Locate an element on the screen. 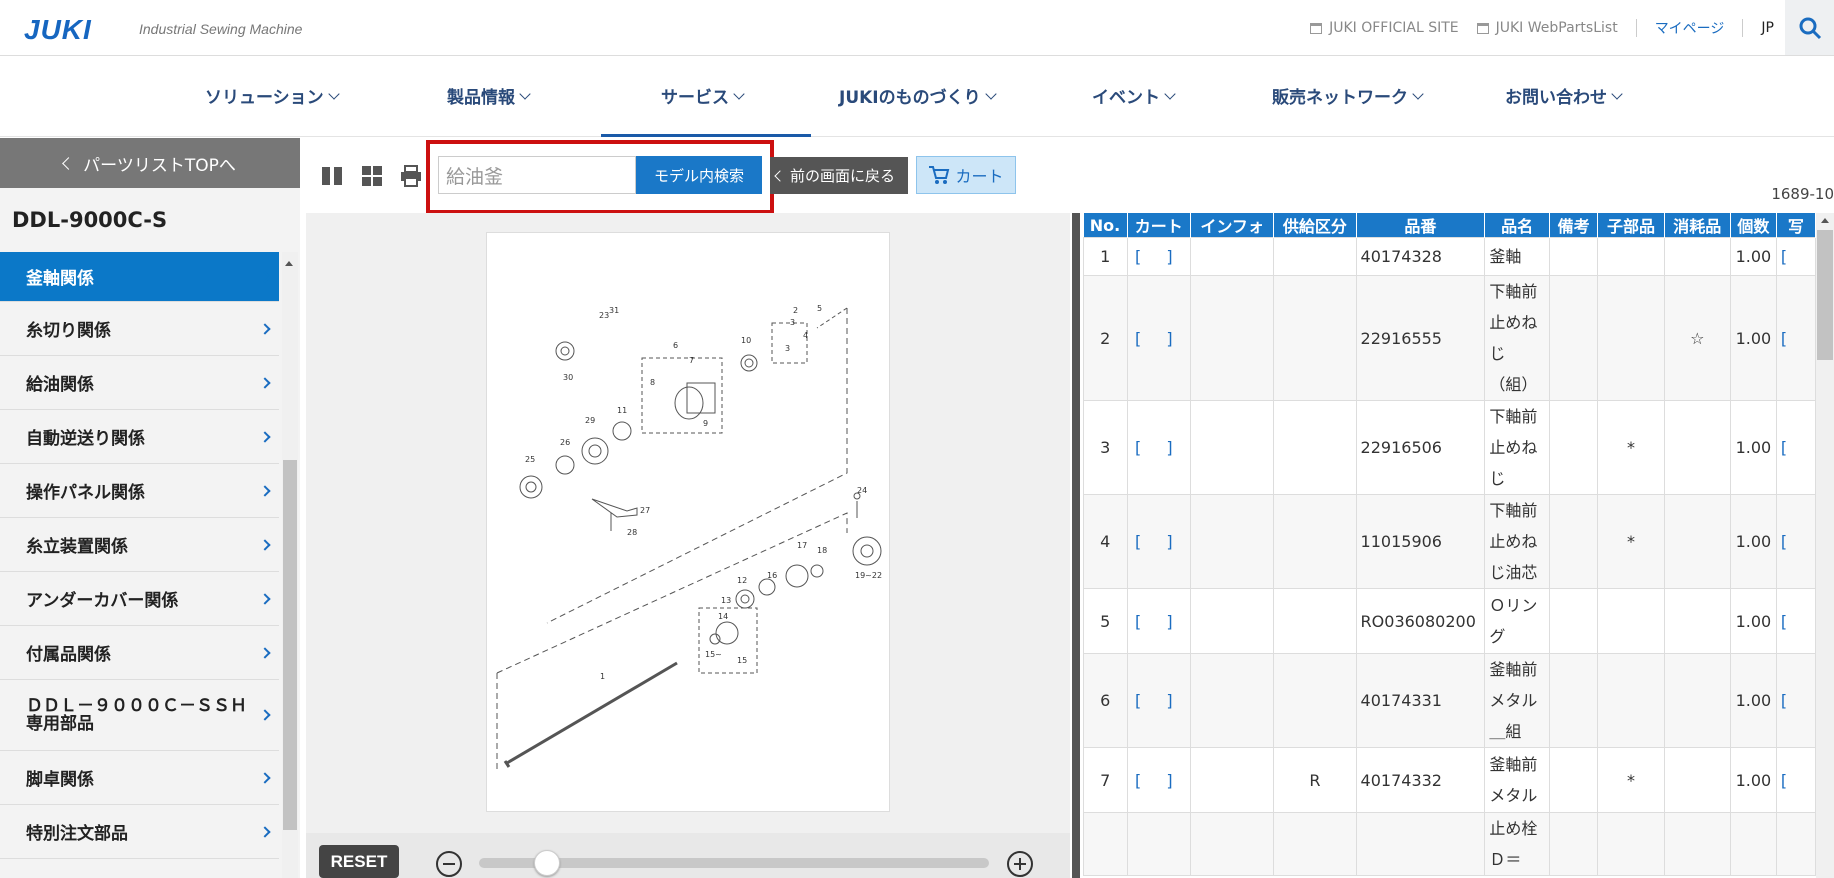  supply-class: R is located at coordinates (1315, 780).